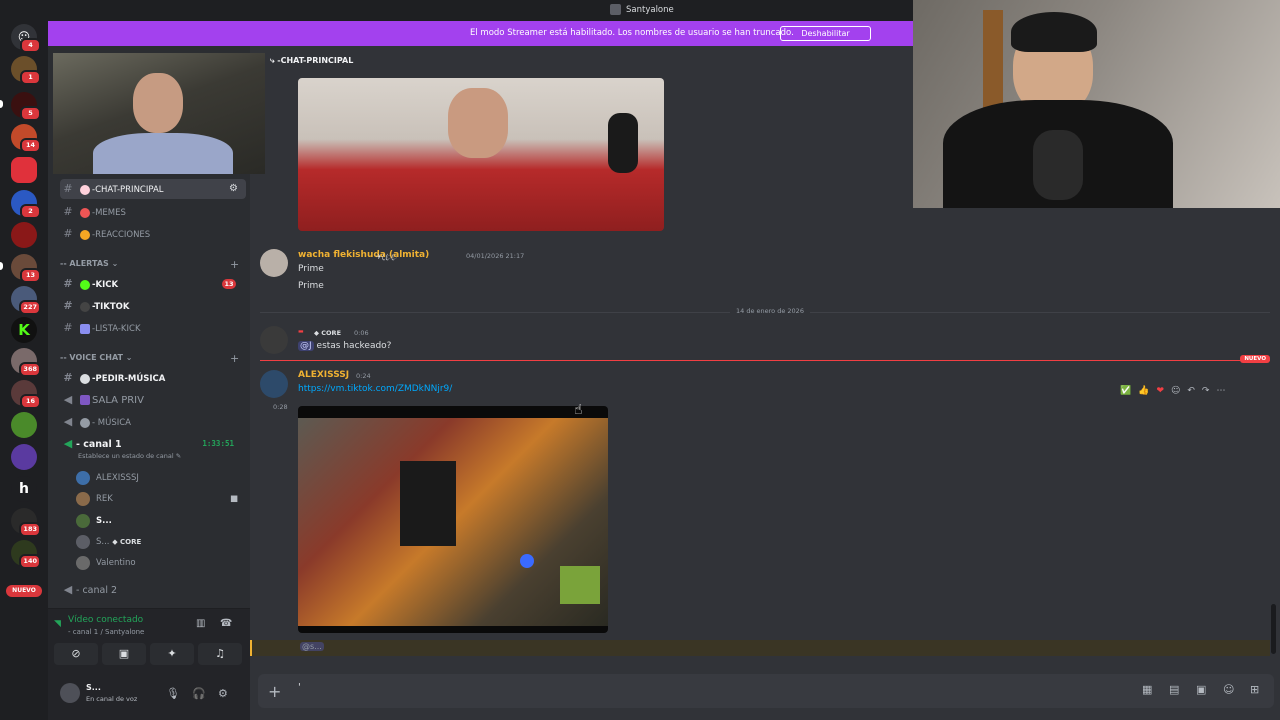 This screenshot has height=720, width=1280. I want to click on video-embed, so click(453, 519).